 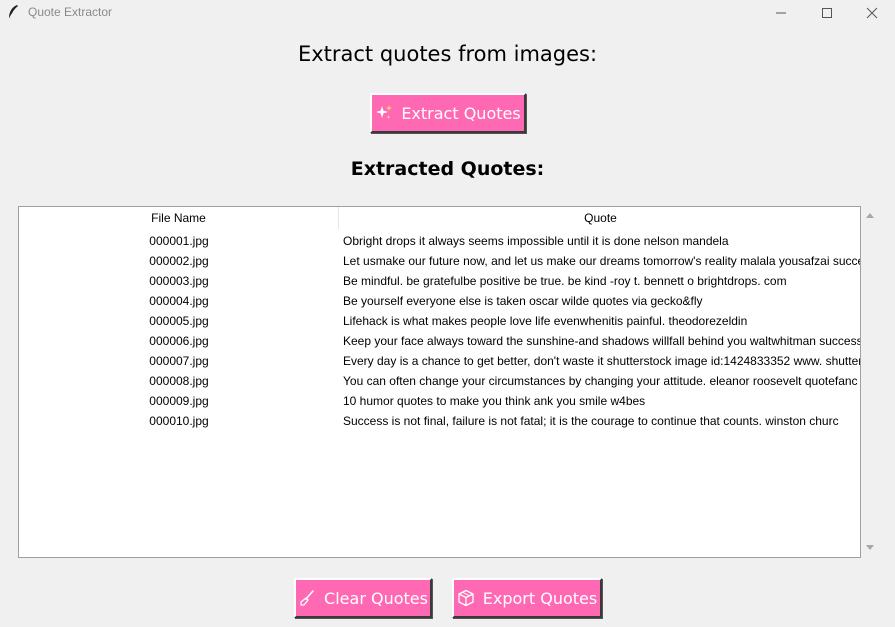 I want to click on close-icon, so click(x=872, y=13).